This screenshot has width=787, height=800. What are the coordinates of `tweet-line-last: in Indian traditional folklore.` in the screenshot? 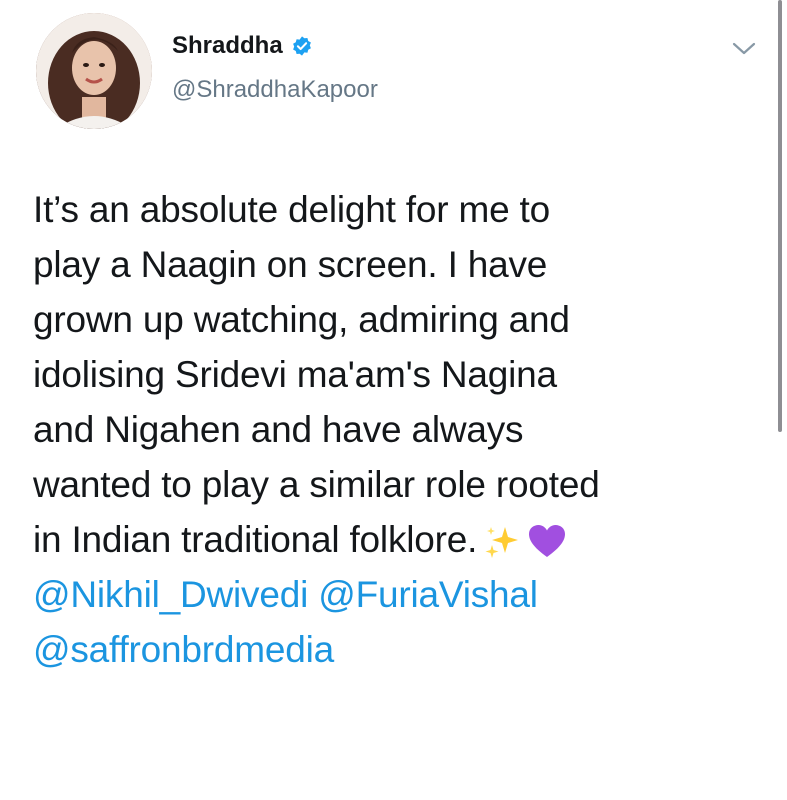 It's located at (403, 539).